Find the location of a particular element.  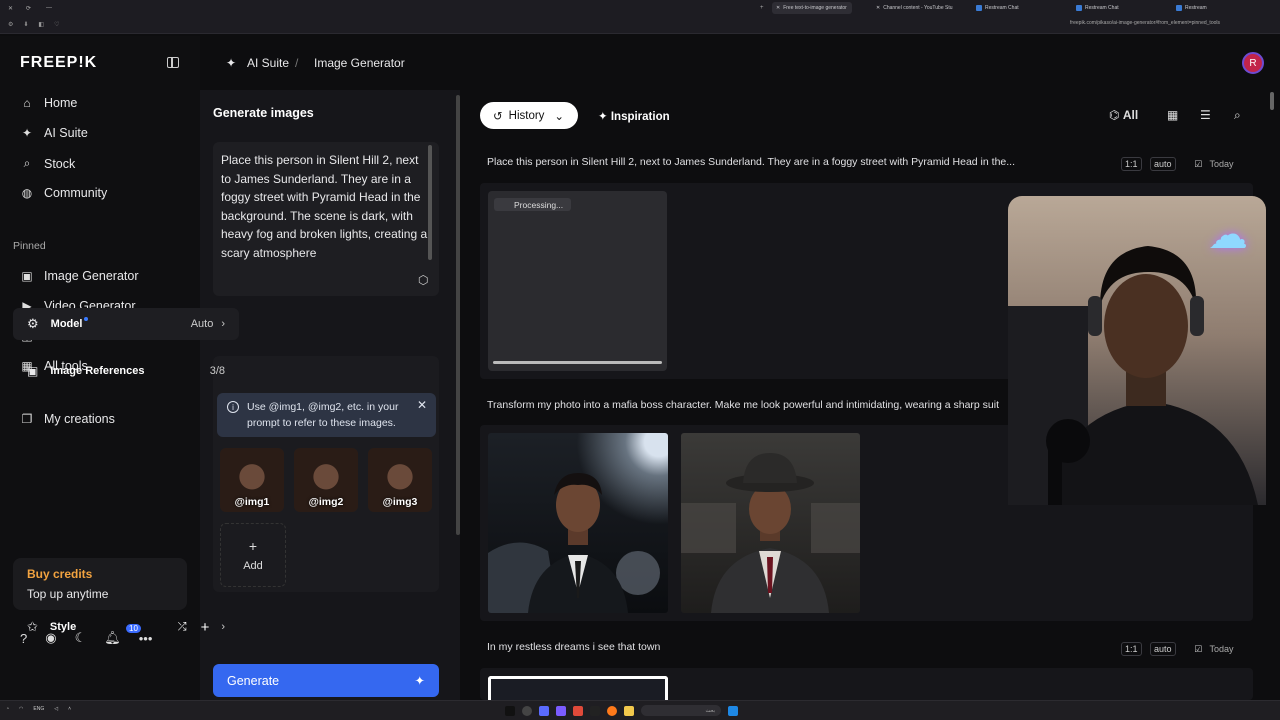

generate-label: Generate is located at coordinates (253, 680).